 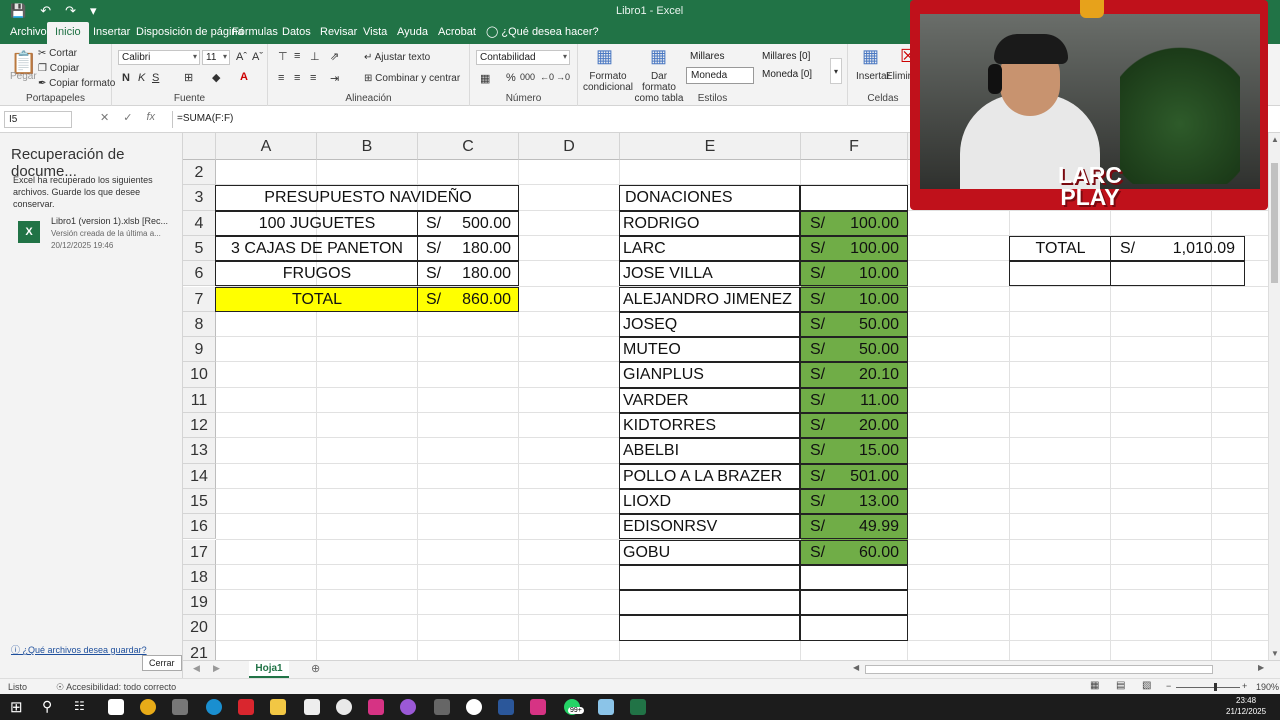 I want to click on align-top-icon: ⊤, so click(x=283, y=56).